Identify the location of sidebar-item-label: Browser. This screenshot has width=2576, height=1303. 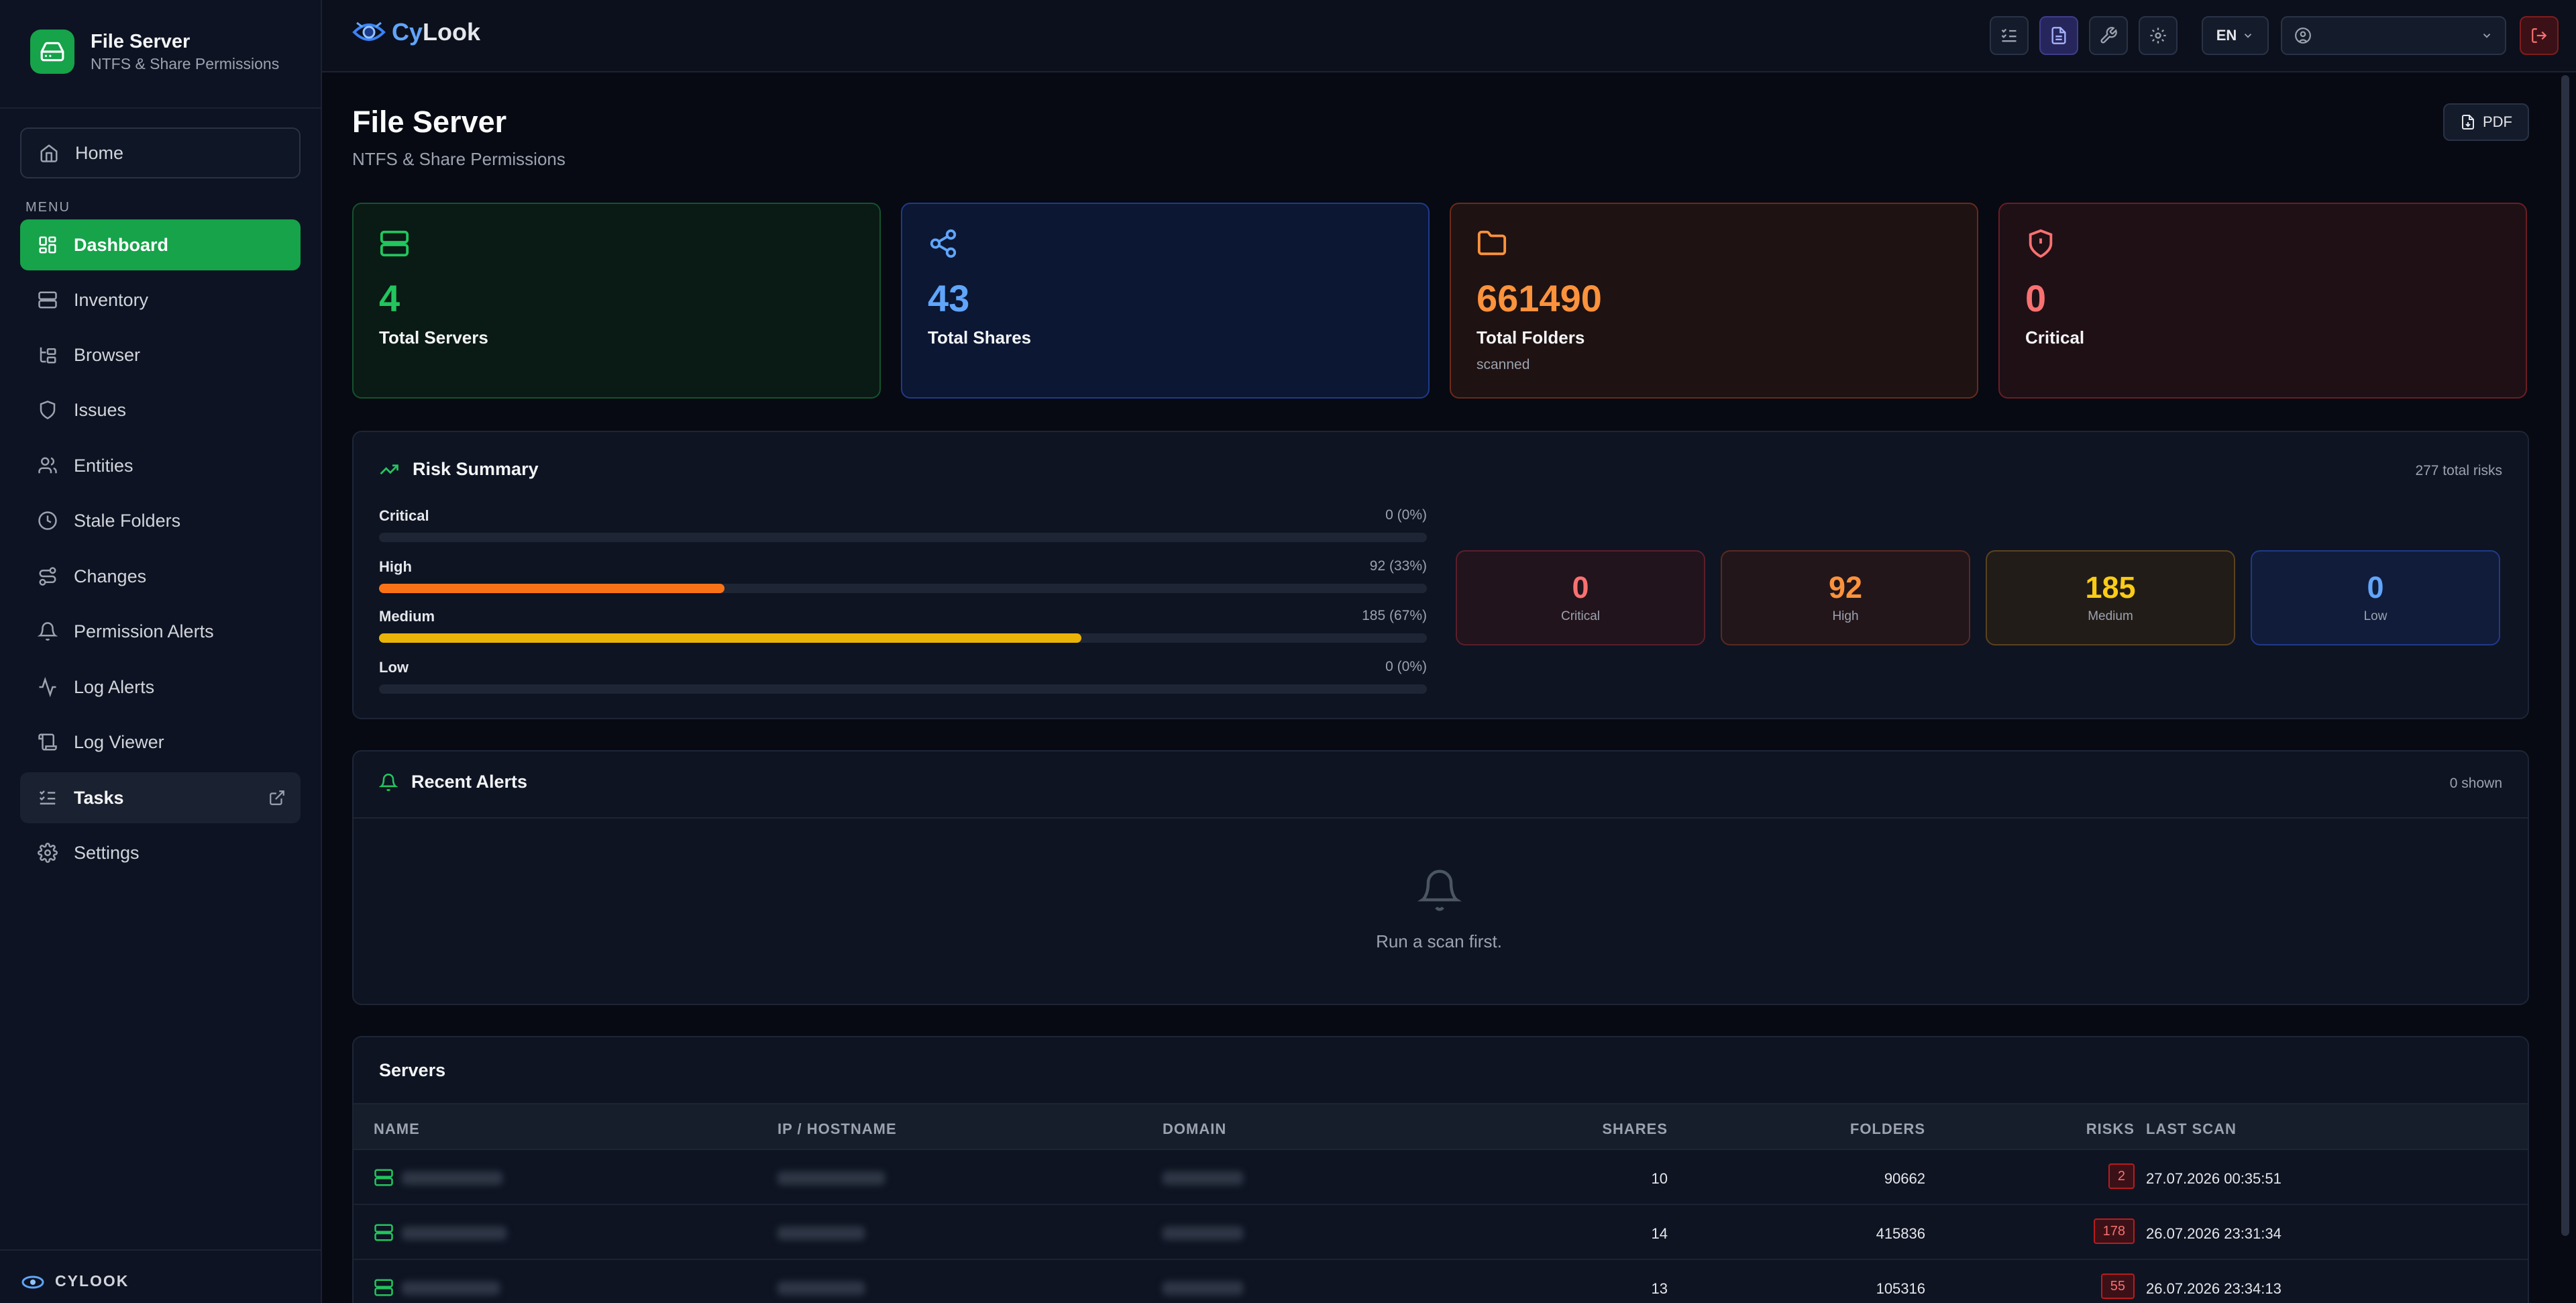
(107, 354).